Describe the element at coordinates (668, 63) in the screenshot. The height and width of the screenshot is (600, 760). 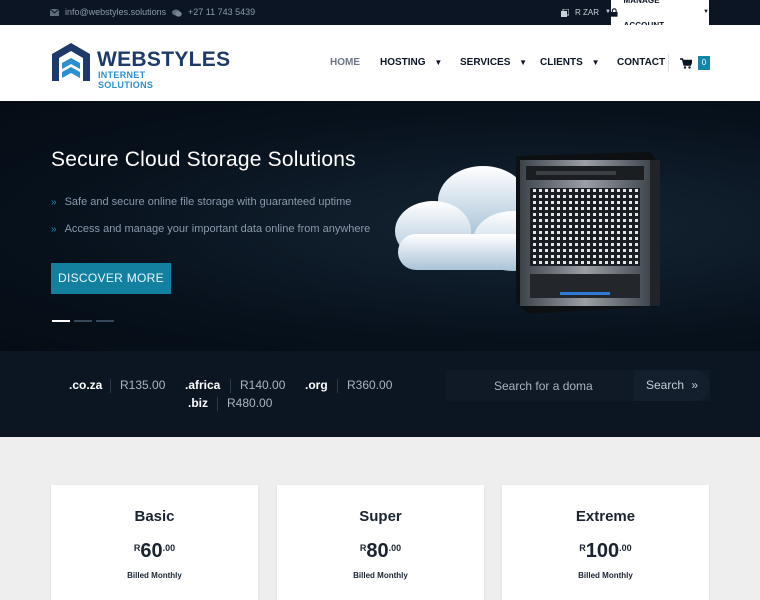
I see `nav-divider` at that location.